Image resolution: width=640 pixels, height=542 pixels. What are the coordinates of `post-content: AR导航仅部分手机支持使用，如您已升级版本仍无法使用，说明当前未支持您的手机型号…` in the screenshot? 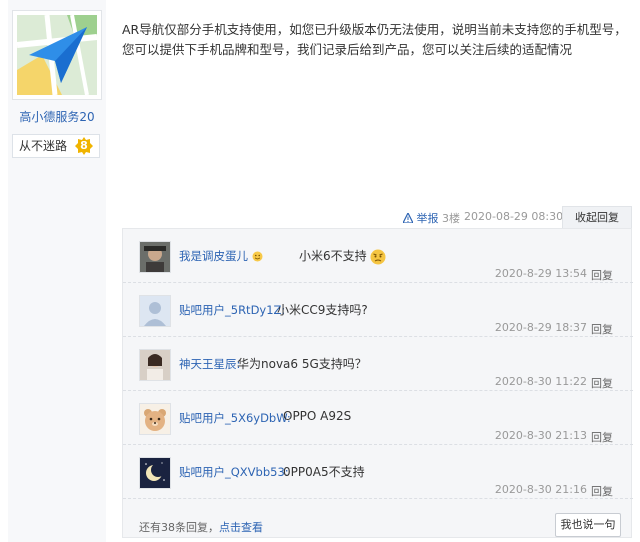 It's located at (377, 40).